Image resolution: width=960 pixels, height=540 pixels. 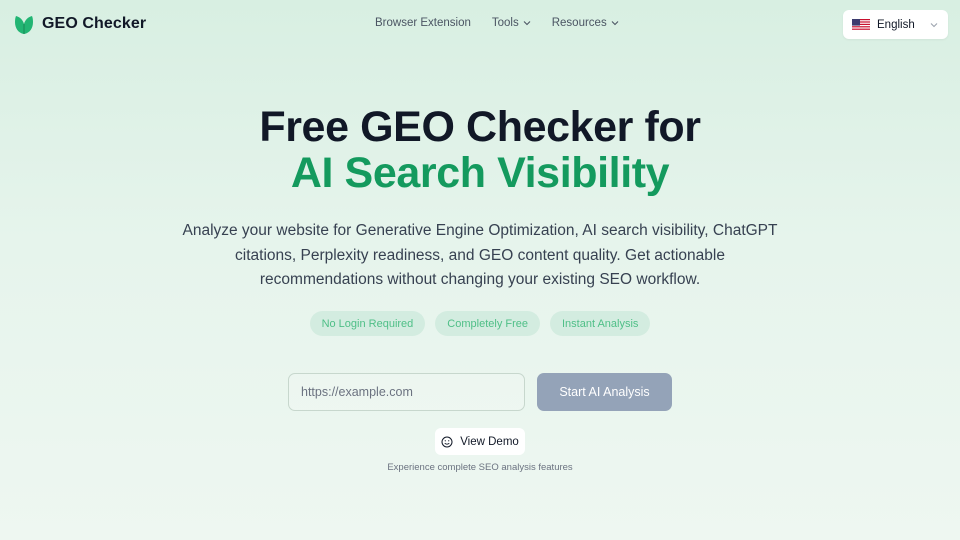 I want to click on badge-no-login: No Login Required, so click(x=367, y=323).